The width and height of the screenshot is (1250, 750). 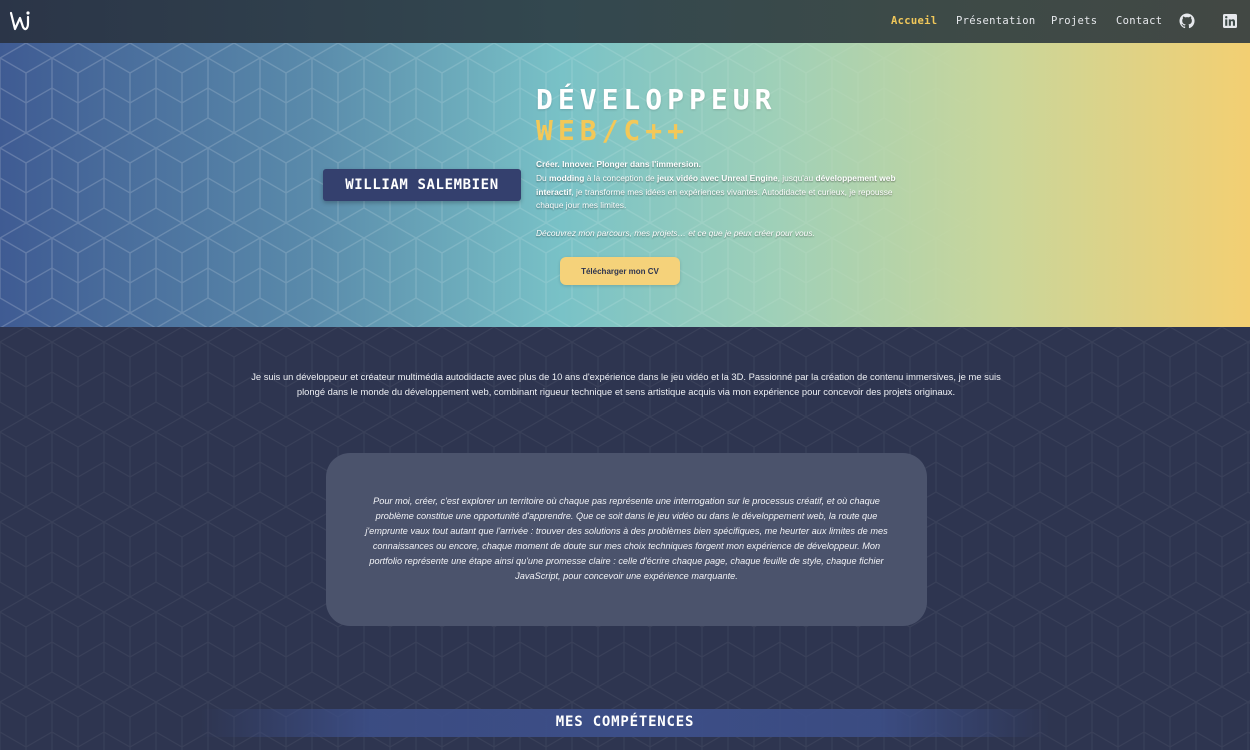 What do you see at coordinates (621, 177) in the screenshot?
I see `hero-desc-part: à la conception de` at bounding box center [621, 177].